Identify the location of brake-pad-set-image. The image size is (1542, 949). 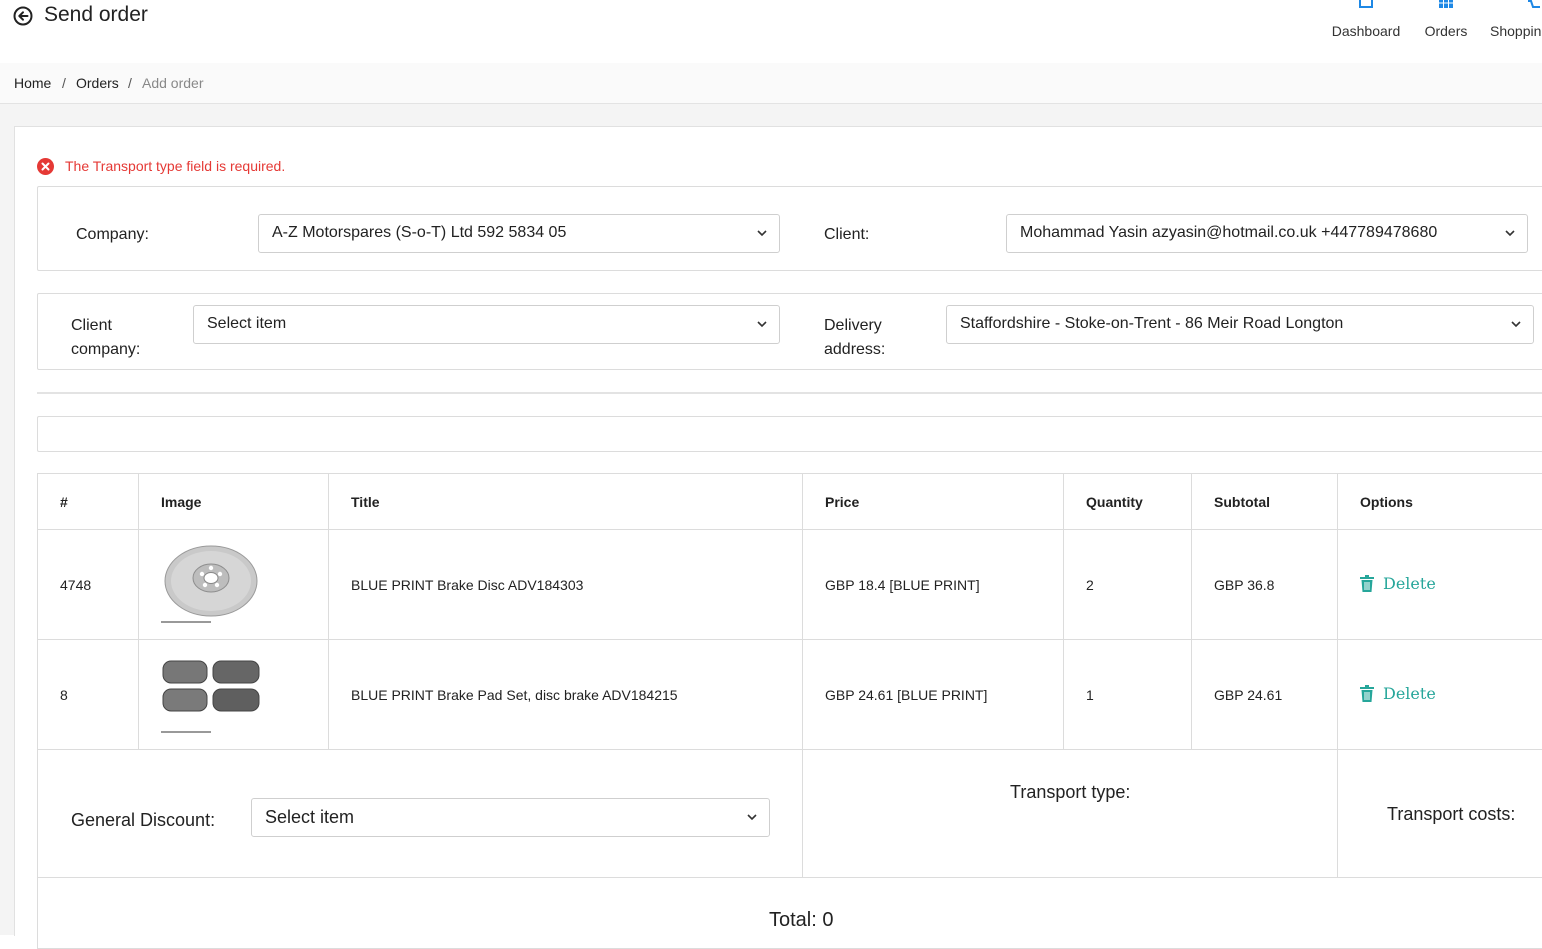
(211, 695).